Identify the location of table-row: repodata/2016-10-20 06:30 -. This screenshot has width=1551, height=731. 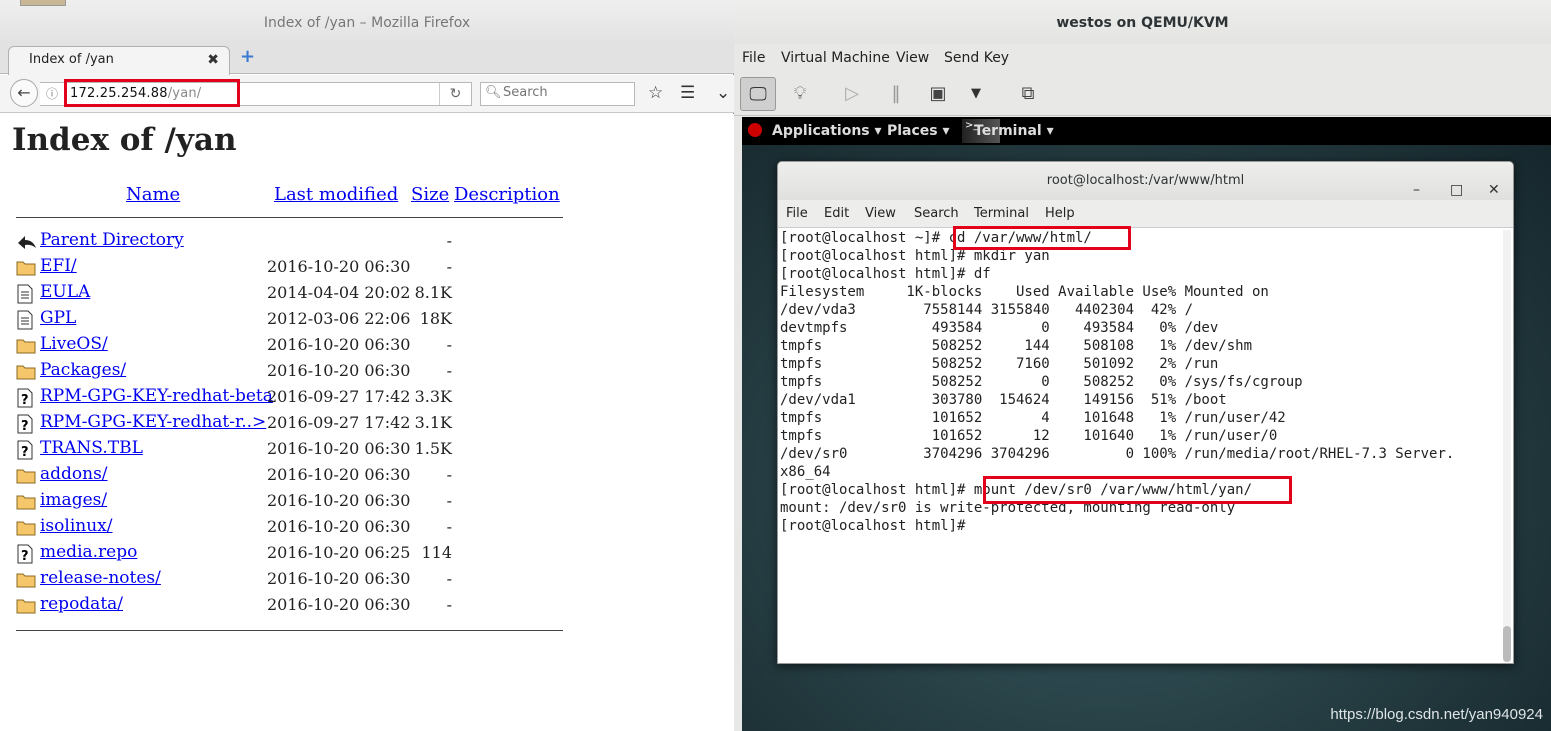
(367, 607).